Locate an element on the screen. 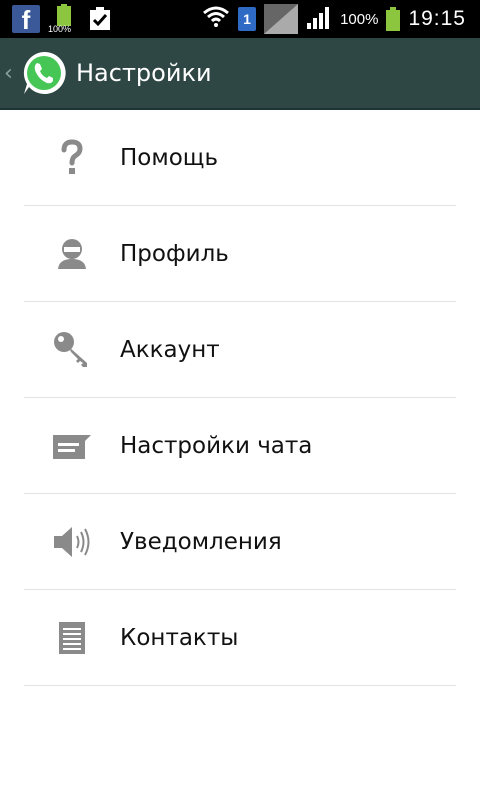  chat-icon is located at coordinates (72, 446).